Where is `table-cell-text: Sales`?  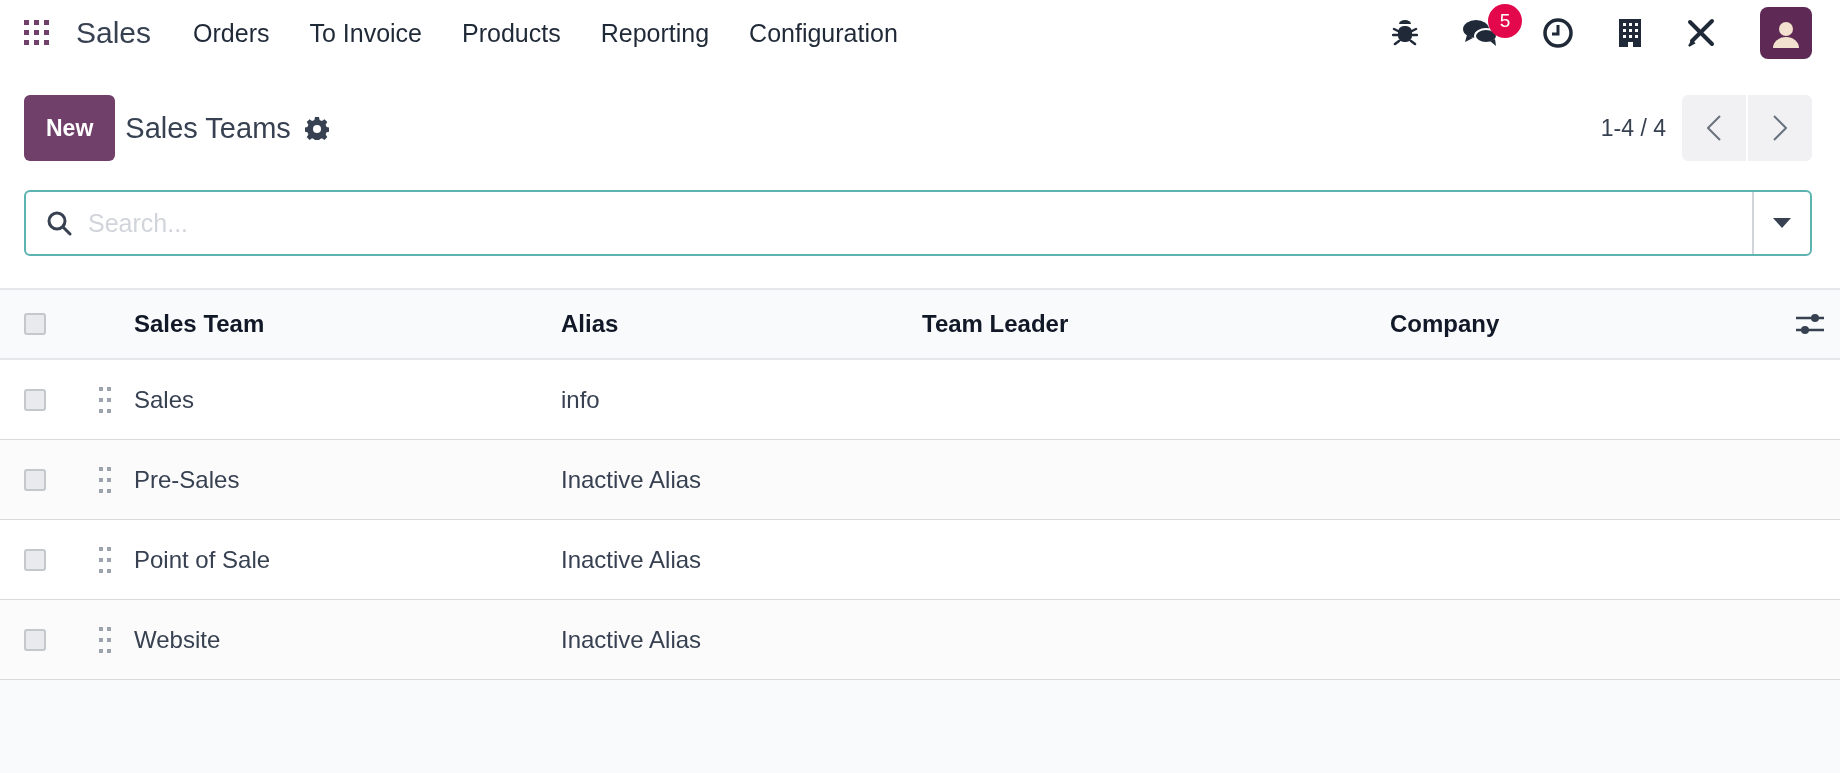 table-cell-text: Sales is located at coordinates (165, 399).